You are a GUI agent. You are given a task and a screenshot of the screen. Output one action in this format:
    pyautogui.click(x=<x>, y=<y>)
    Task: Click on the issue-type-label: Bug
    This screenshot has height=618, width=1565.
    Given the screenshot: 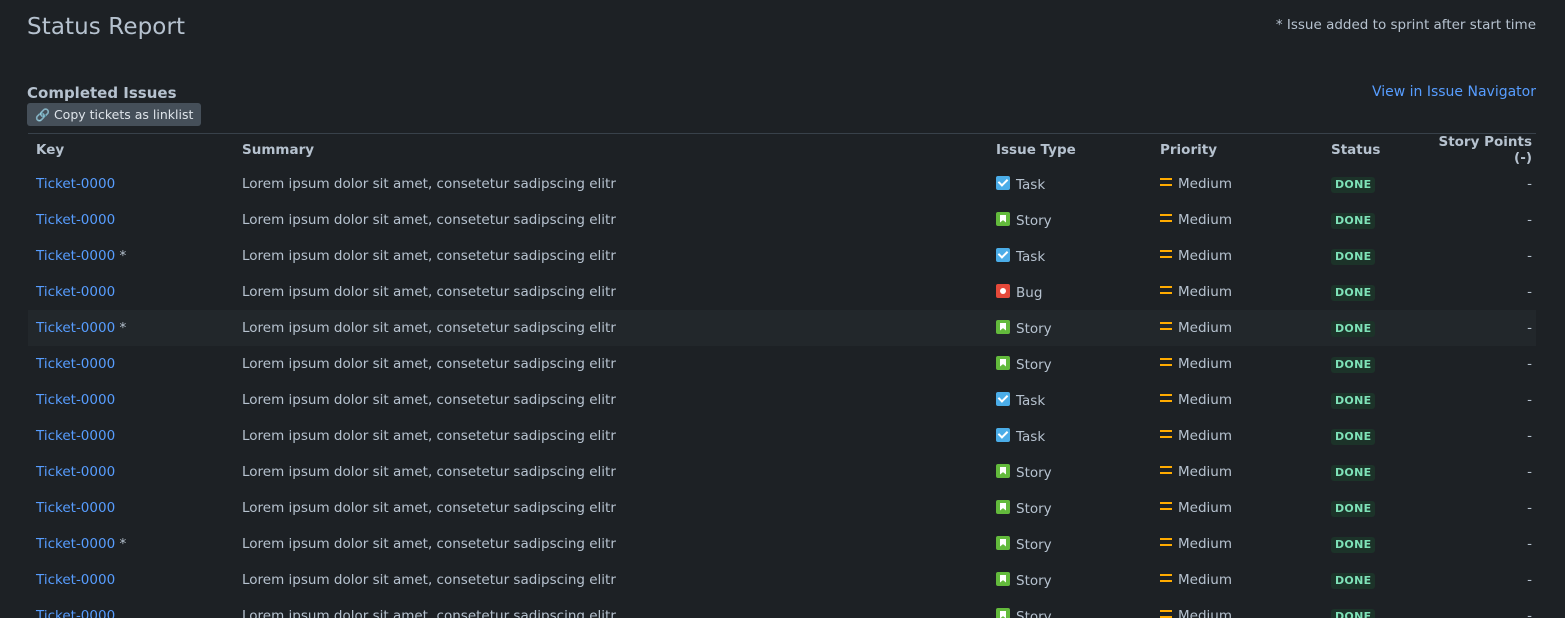 What is the action you would take?
    pyautogui.click(x=1029, y=292)
    